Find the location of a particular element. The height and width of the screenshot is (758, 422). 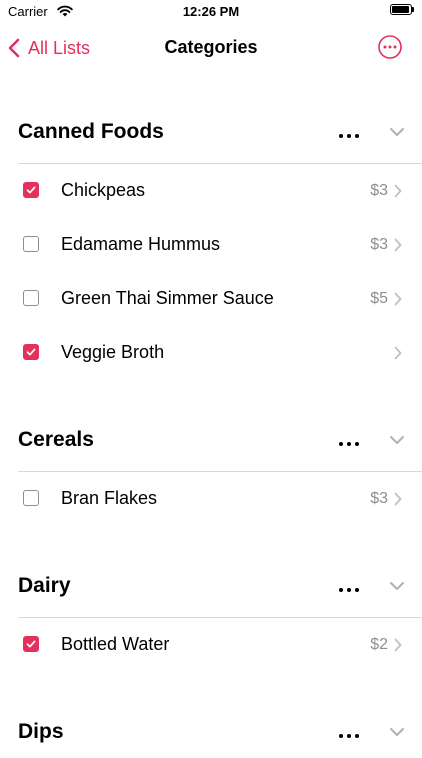

list-item: Green Thai Simmer Sauce $5 is located at coordinates (211, 299).